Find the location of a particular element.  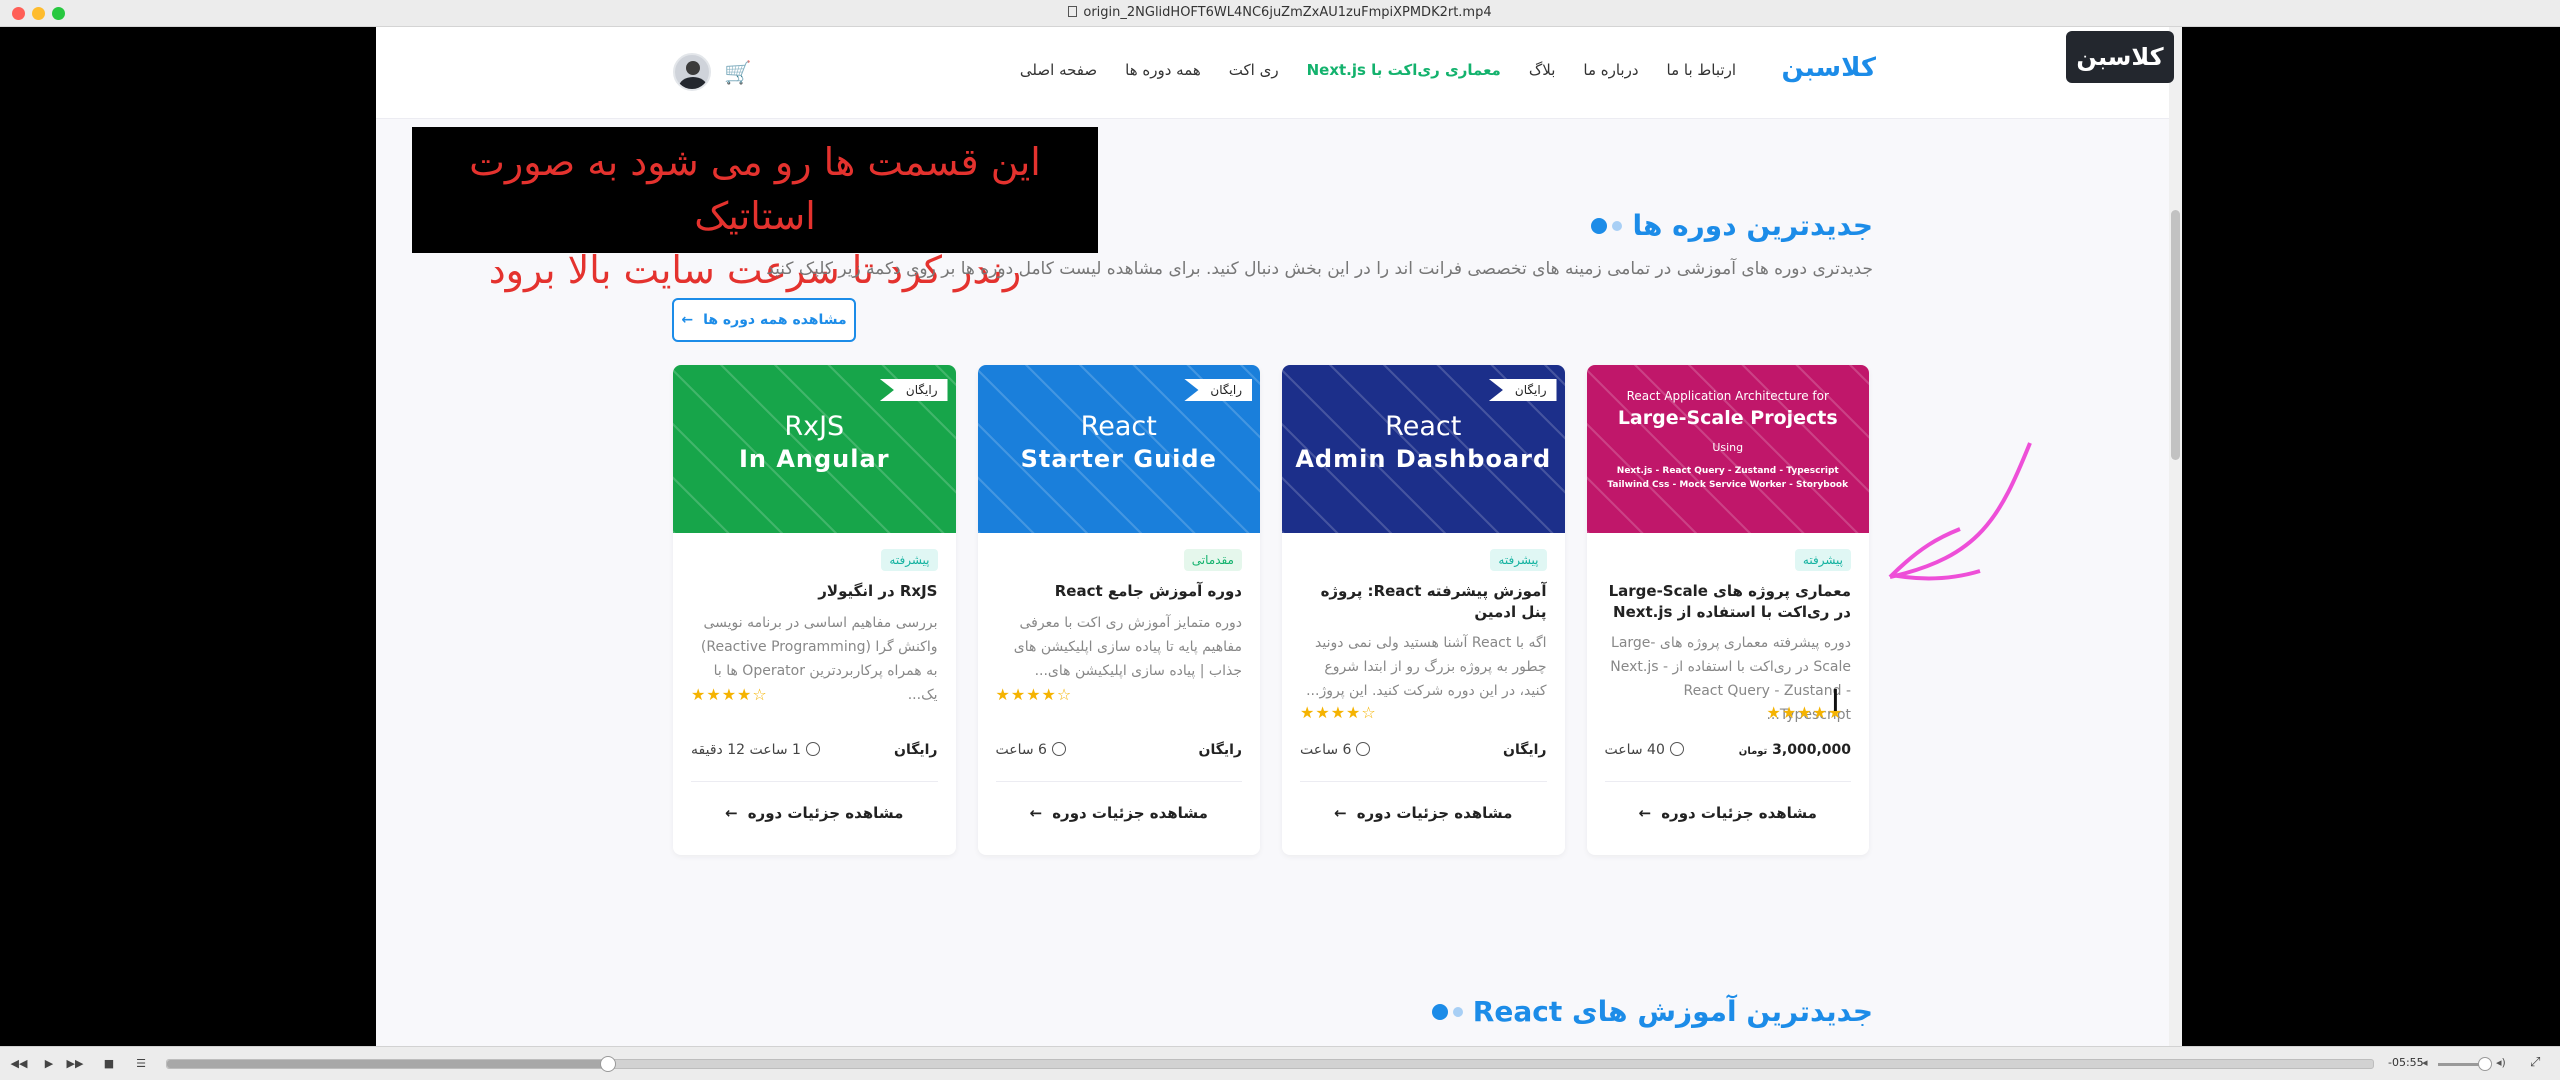

thumb-line-2: Admin Dashboard is located at coordinates (1423, 459).